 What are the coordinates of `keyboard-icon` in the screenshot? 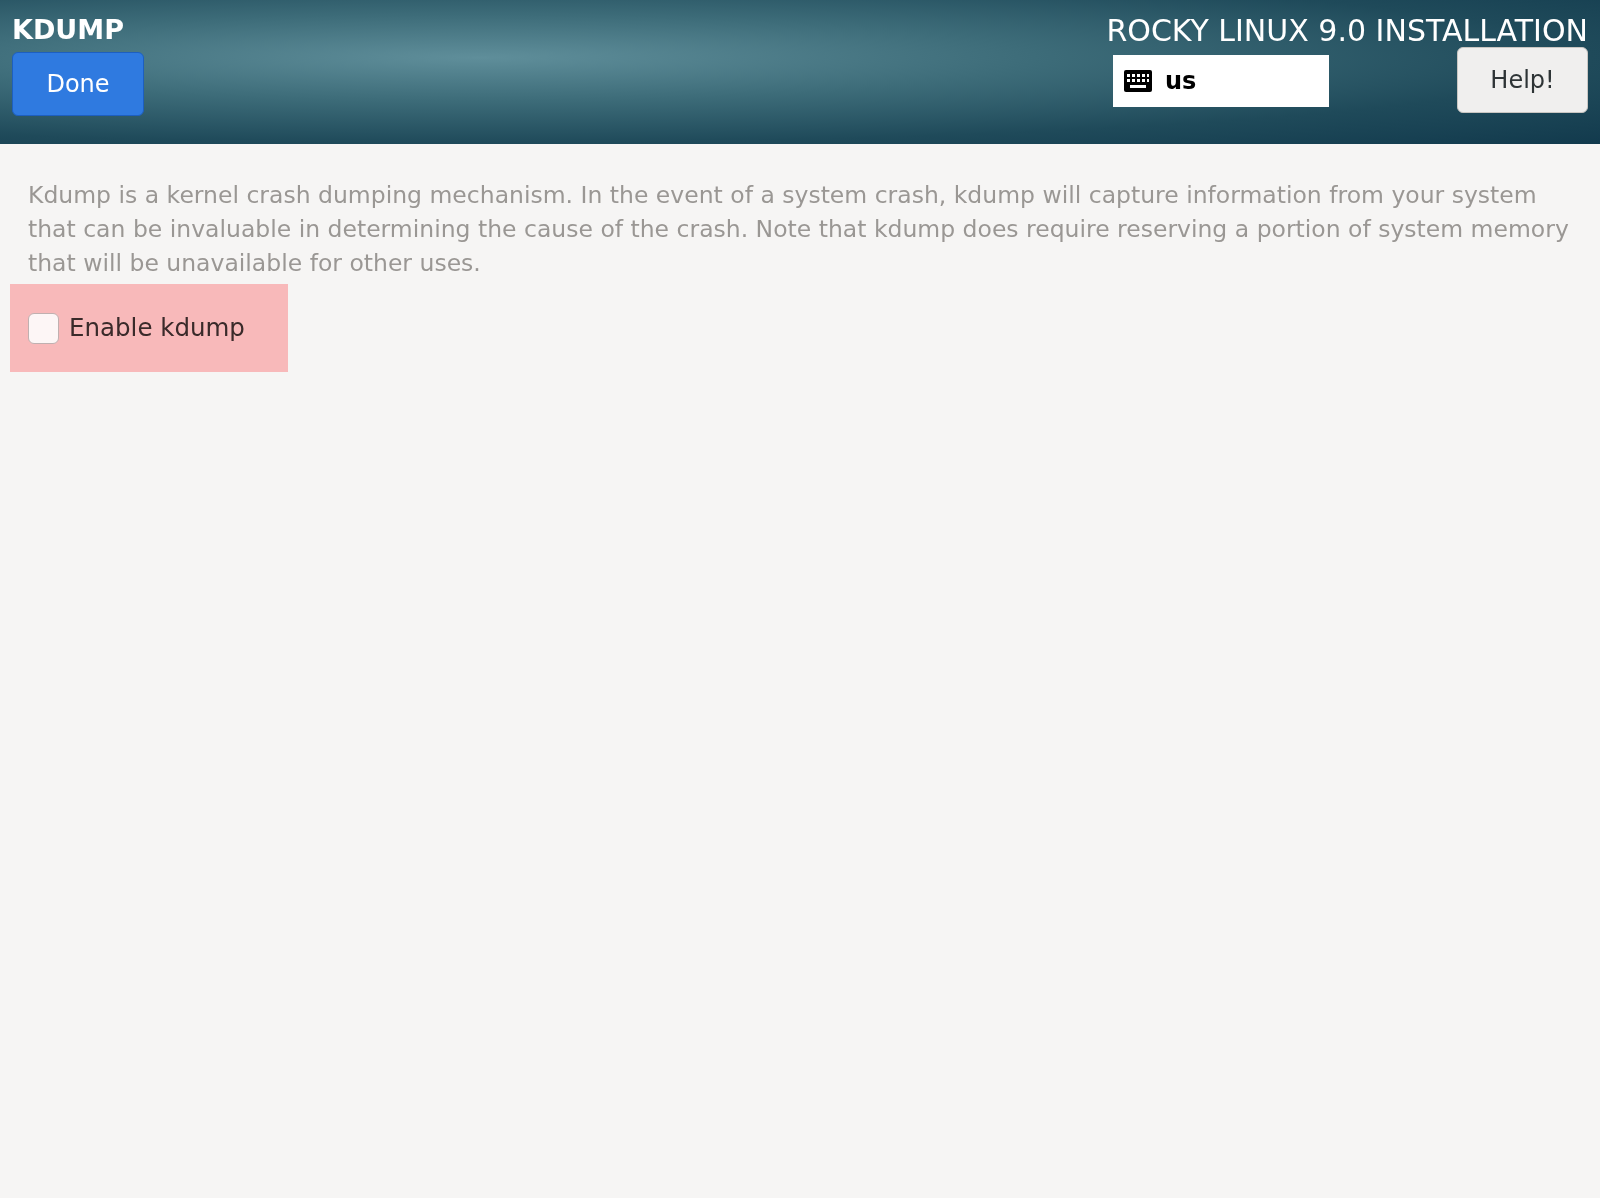 It's located at (1138, 81).